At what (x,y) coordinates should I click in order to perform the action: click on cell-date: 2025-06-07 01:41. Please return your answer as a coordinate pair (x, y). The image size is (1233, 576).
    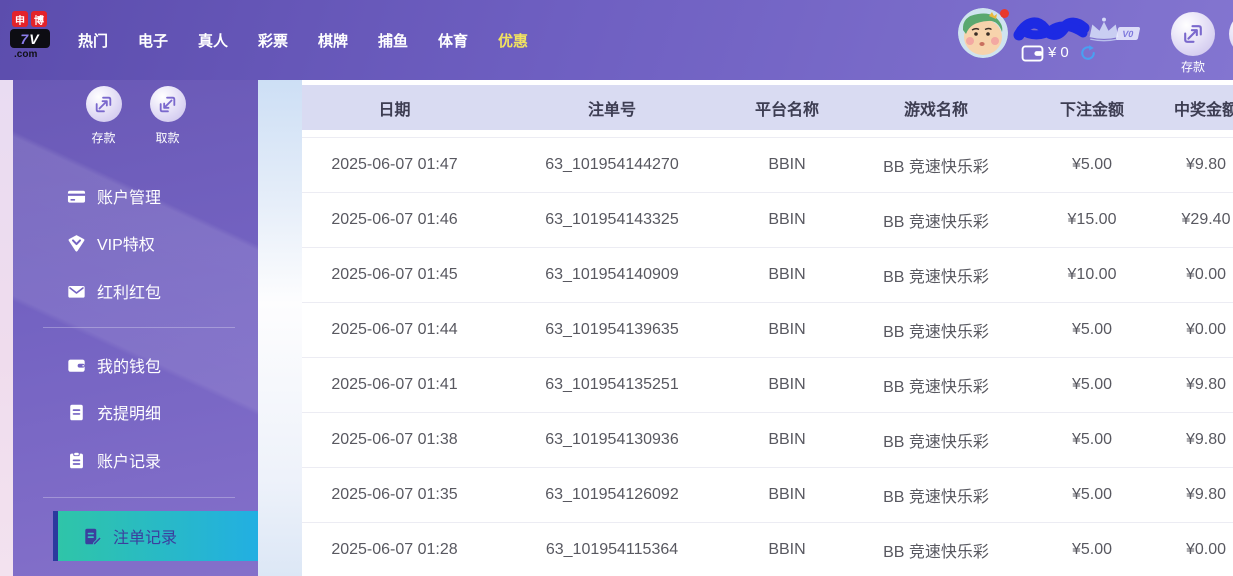
    Looking at the image, I should click on (394, 384).